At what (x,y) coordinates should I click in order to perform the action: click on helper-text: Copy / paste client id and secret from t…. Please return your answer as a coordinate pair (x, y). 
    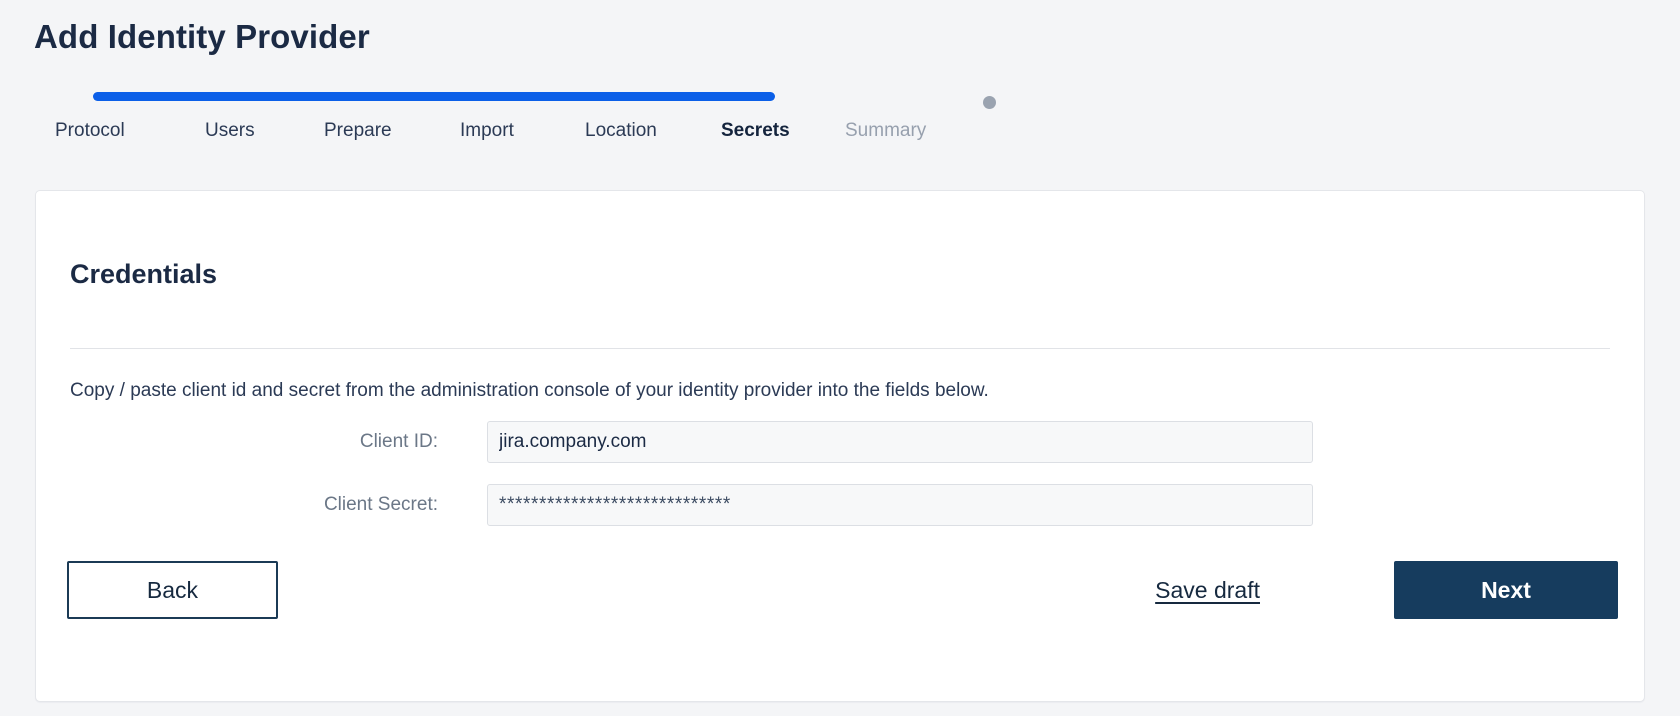
    Looking at the image, I should click on (529, 390).